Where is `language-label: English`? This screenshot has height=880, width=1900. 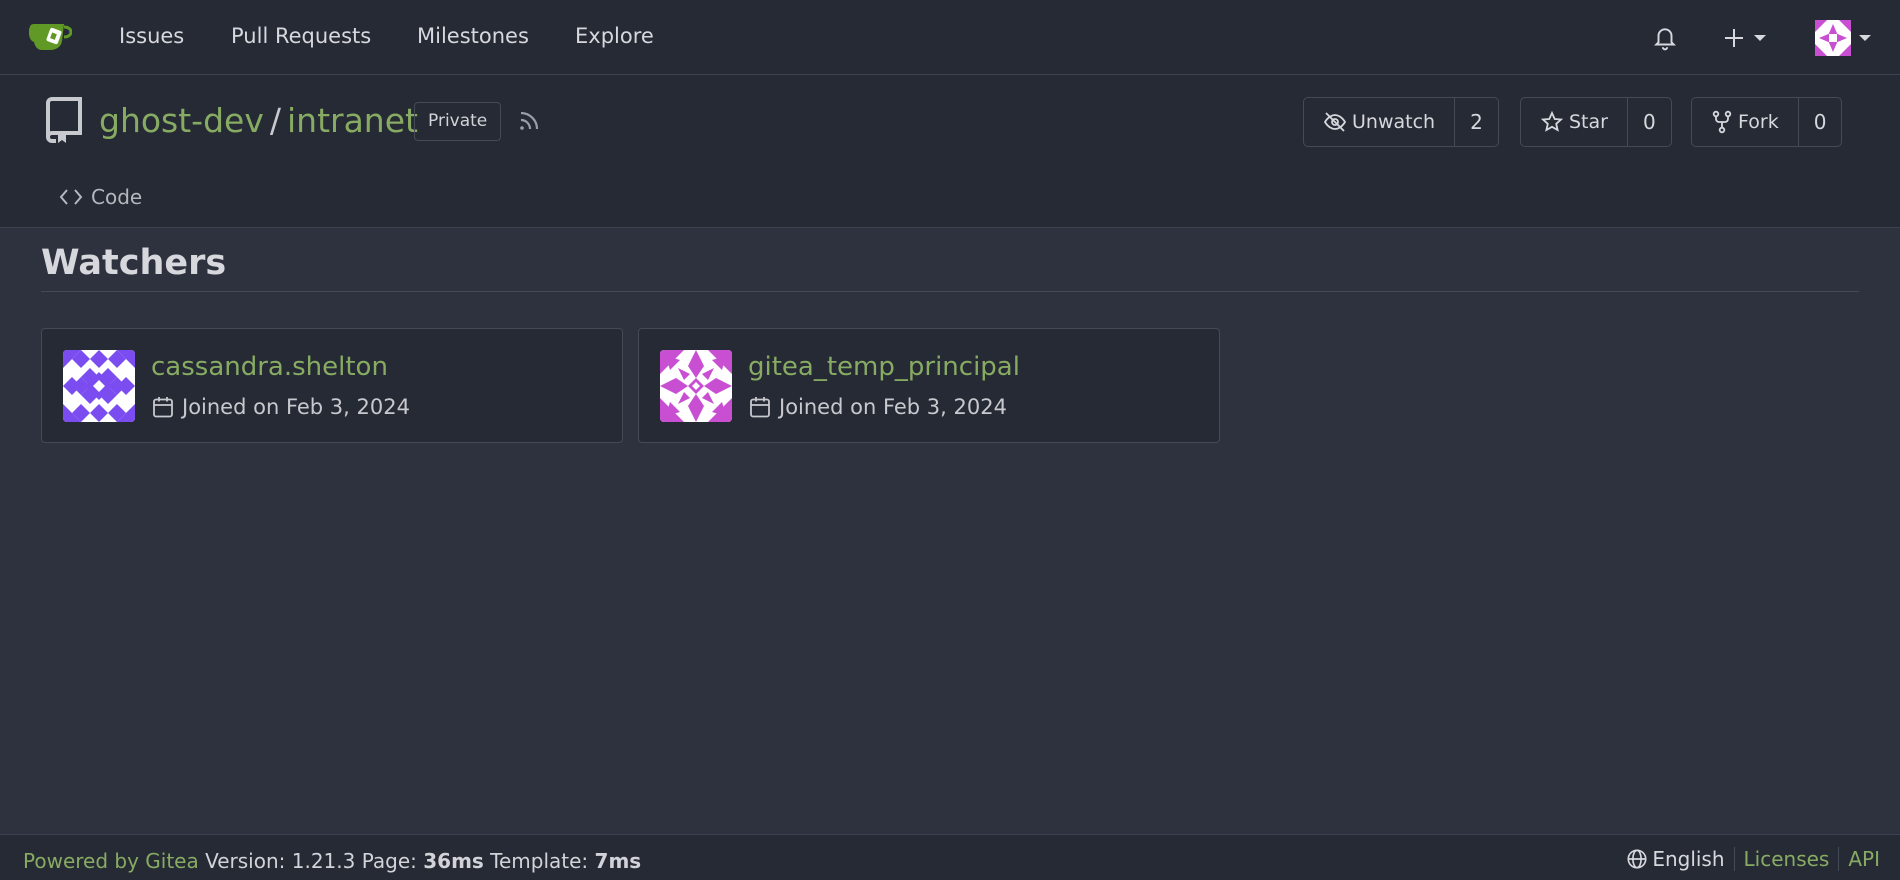 language-label: English is located at coordinates (1688, 859).